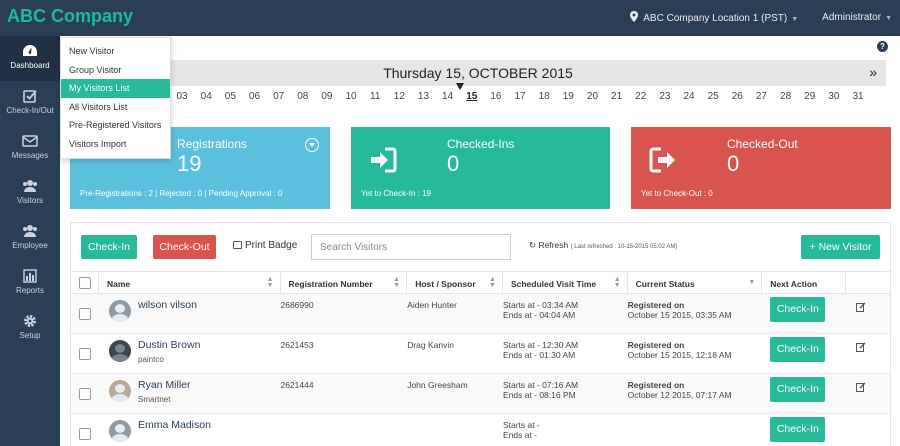  Describe the element at coordinates (804, 282) in the screenshot. I see `column-header-action: Next Action` at that location.